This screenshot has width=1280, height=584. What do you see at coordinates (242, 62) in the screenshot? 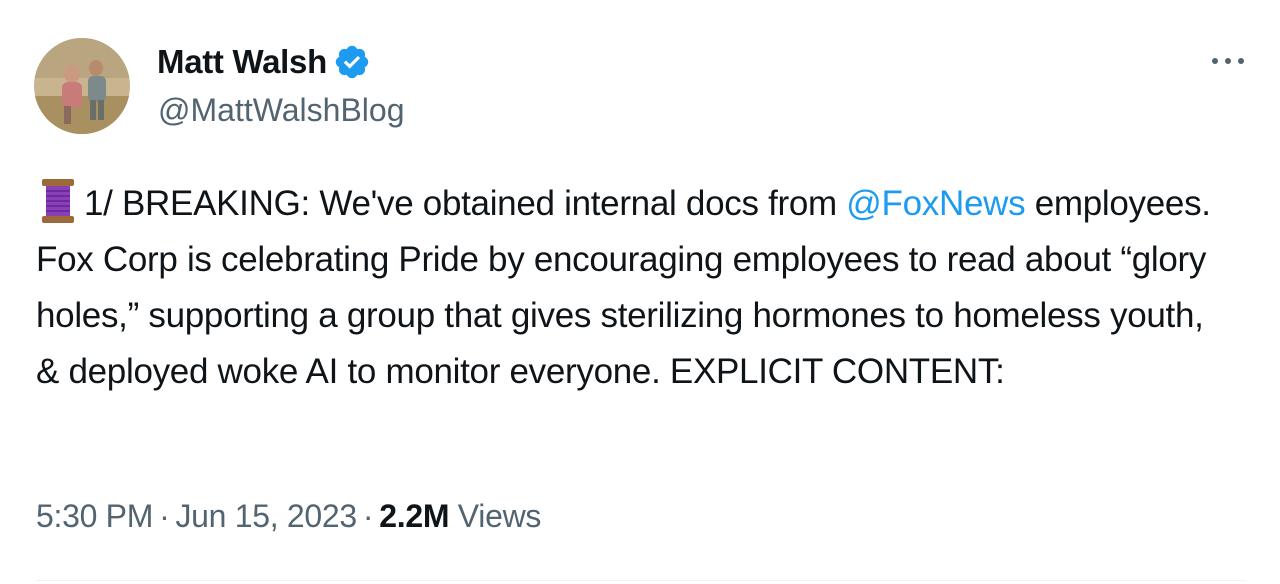
I see `author-display-name: Matt Walsh` at bounding box center [242, 62].